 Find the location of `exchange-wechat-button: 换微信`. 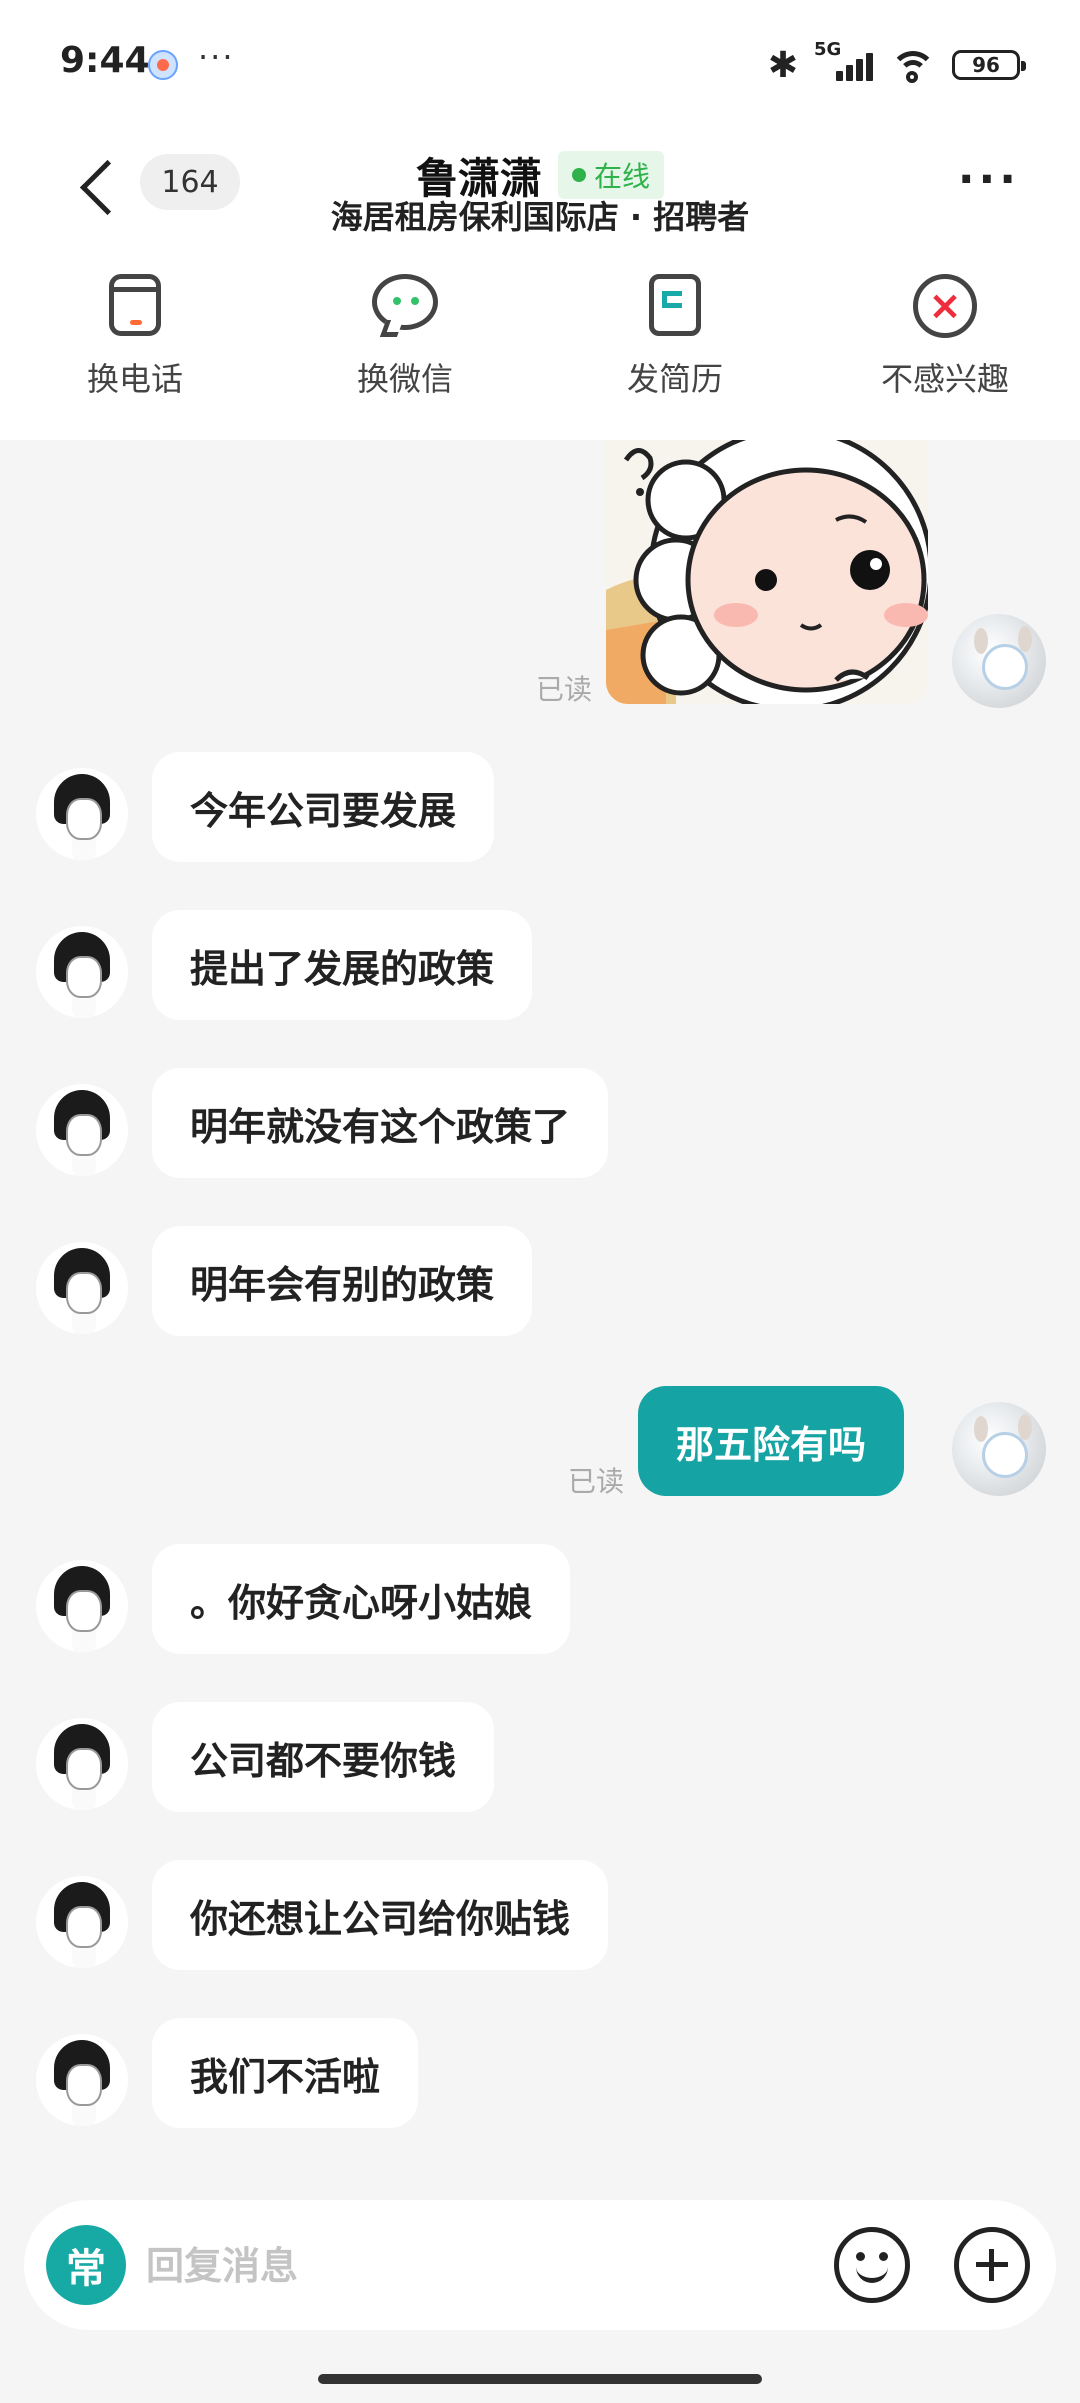

exchange-wechat-button: 换微信 is located at coordinates (405, 345).